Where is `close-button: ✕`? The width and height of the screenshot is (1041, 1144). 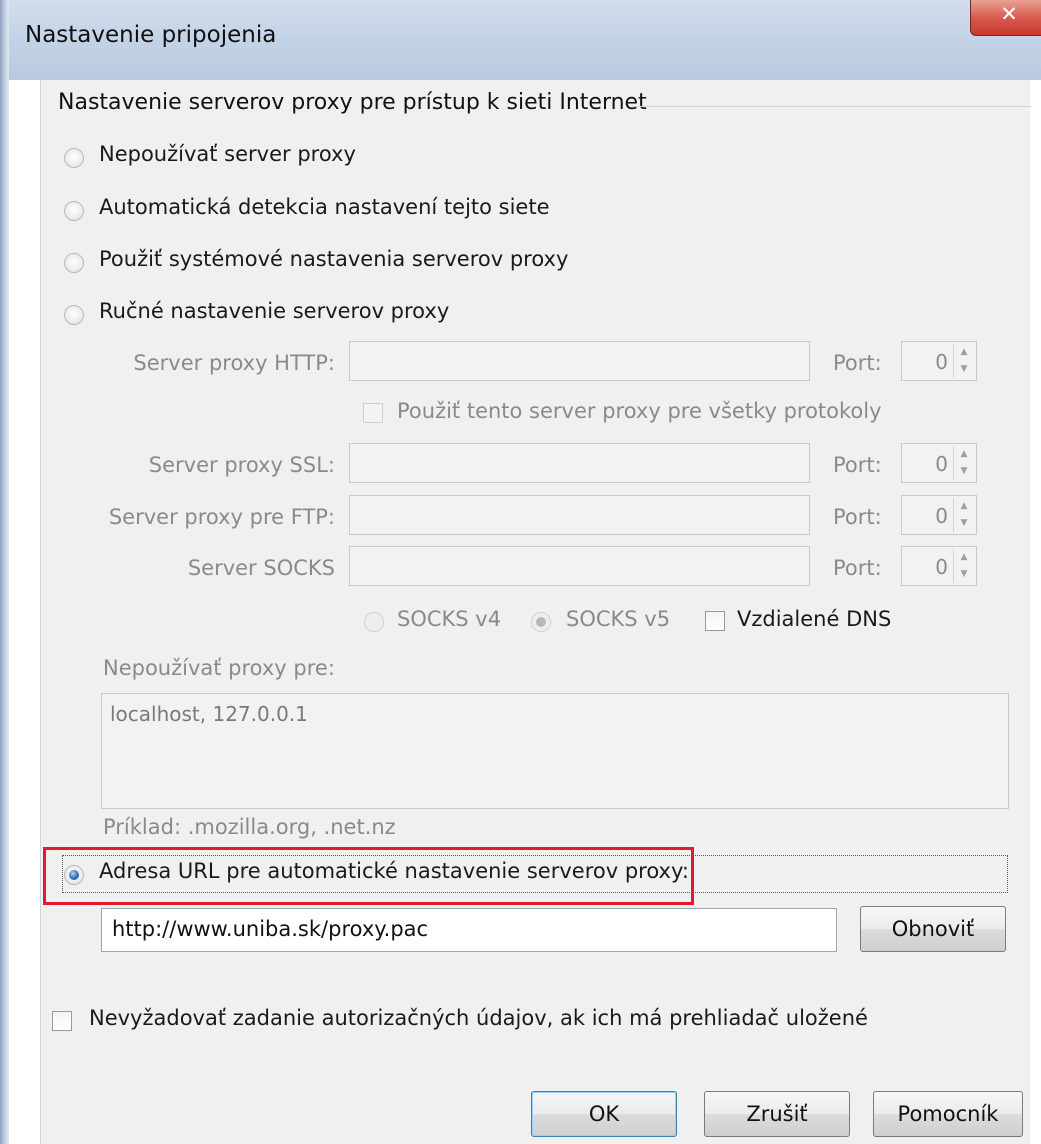 close-button: ✕ is located at coordinates (1005, 18).